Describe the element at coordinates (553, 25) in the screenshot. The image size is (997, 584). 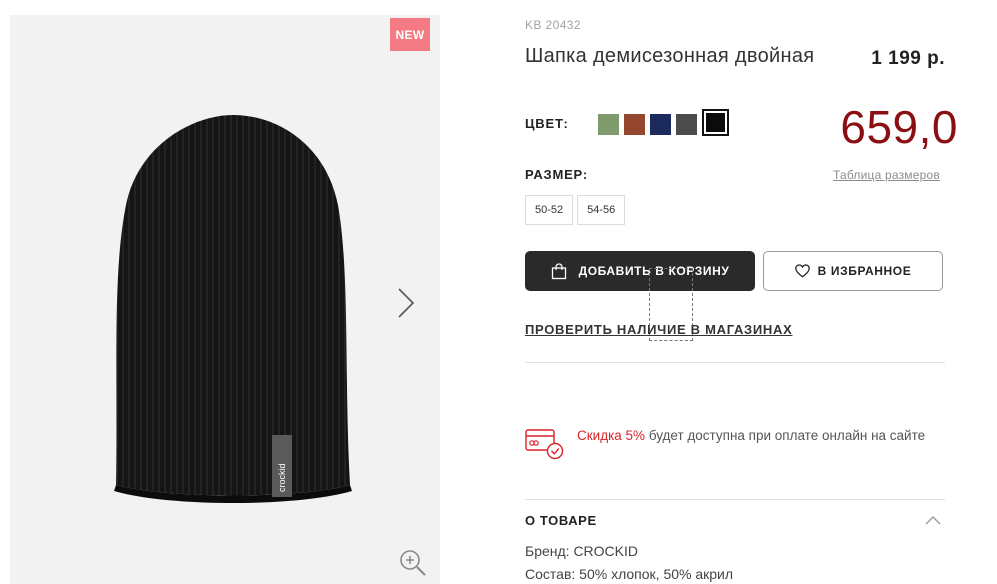
I see `product-sku: KB 20432` at that location.